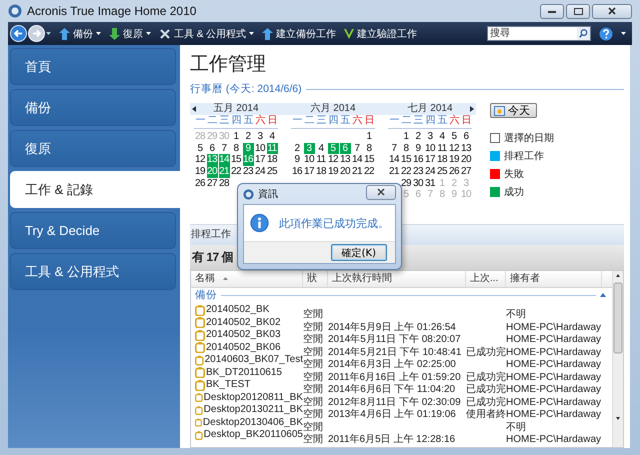  Describe the element at coordinates (617, 359) in the screenshot. I see `scrollbar` at that location.